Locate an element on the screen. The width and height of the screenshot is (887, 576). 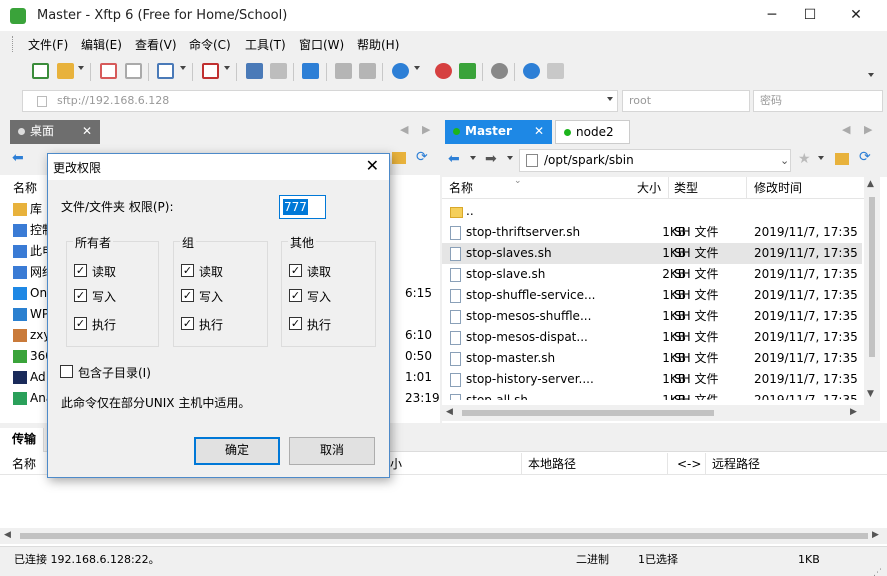
password-input: 密码 is located at coordinates (818, 101).